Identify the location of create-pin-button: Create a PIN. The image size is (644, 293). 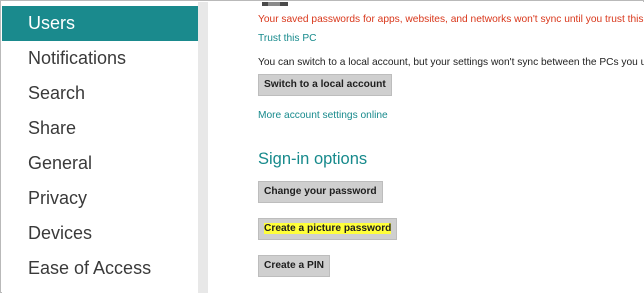
(294, 266).